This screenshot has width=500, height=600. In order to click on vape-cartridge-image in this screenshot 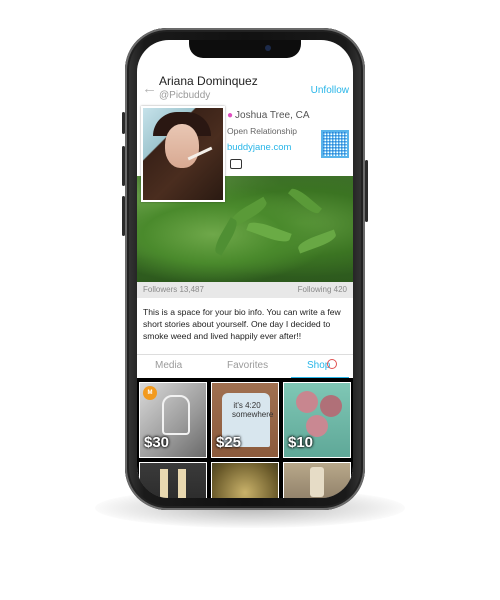, I will do `click(164, 483)`.